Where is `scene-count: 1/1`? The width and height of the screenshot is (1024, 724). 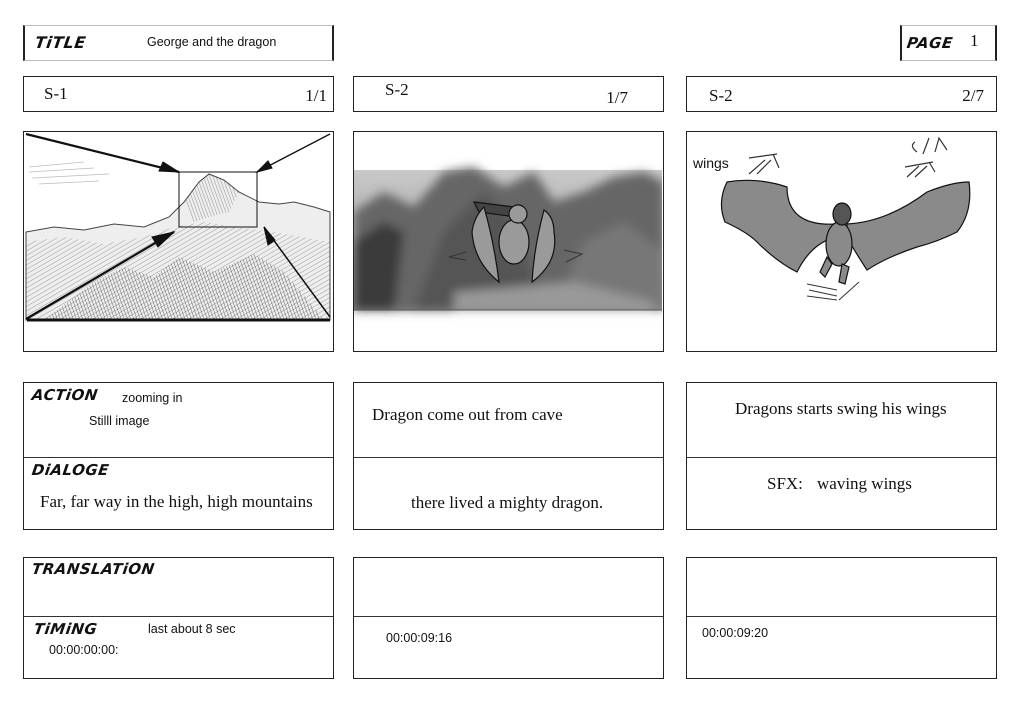
scene-count: 1/1 is located at coordinates (316, 95).